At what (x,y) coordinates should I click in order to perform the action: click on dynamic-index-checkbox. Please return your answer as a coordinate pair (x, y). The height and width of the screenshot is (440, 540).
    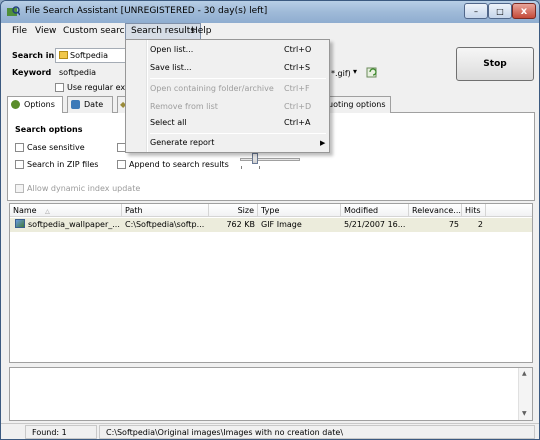
    Looking at the image, I should click on (19, 188).